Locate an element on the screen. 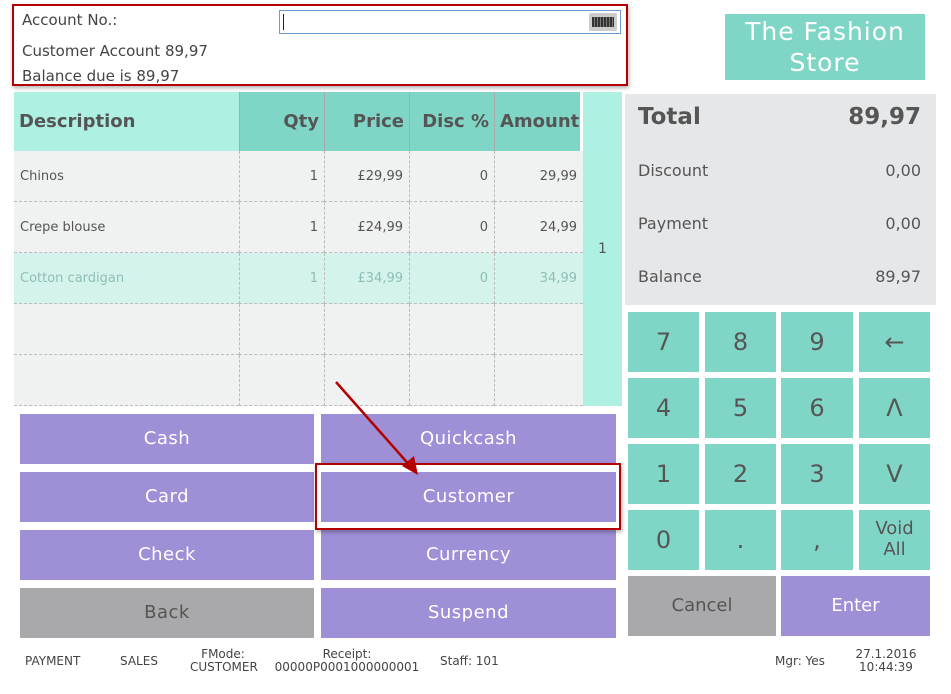 The height and width of the screenshot is (694, 951). key-up: Λ is located at coordinates (894, 408).